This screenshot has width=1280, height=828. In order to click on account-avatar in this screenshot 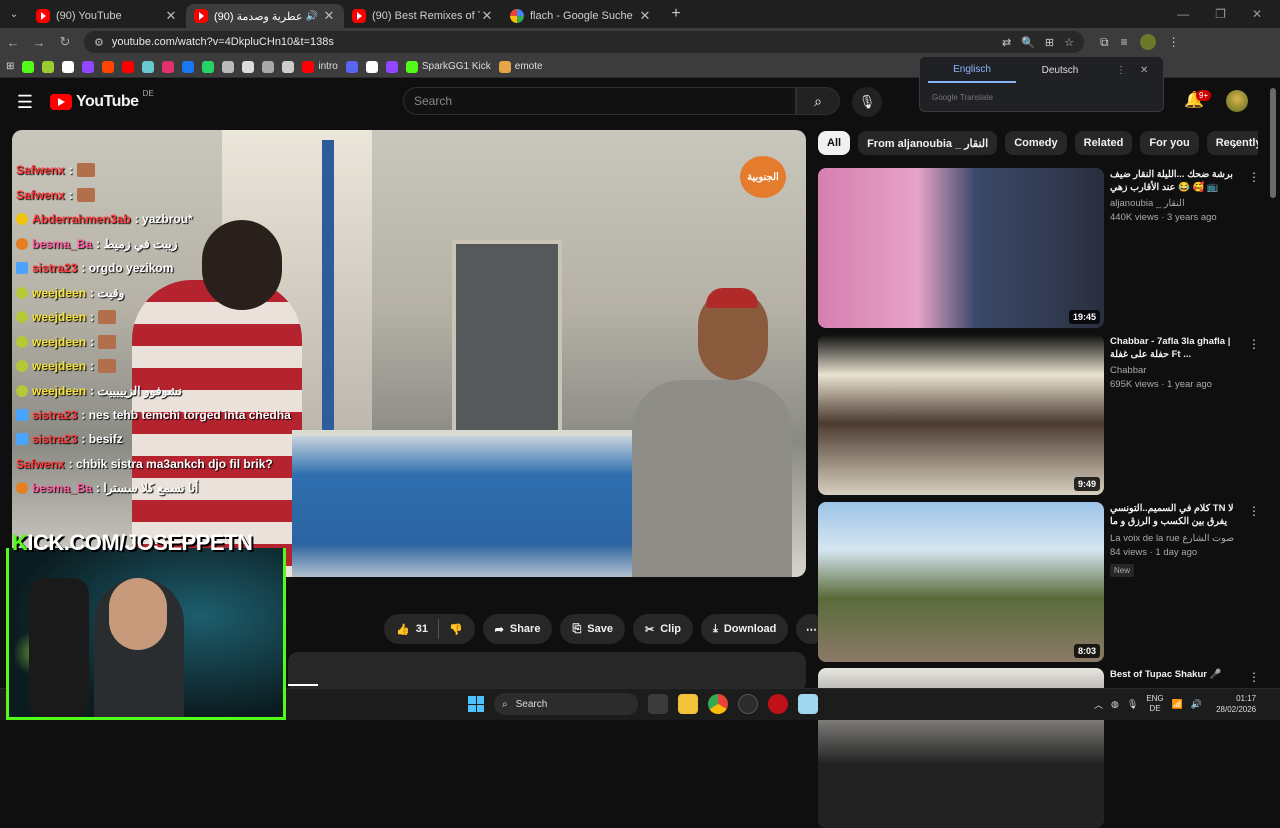, I will do `click(1237, 101)`.